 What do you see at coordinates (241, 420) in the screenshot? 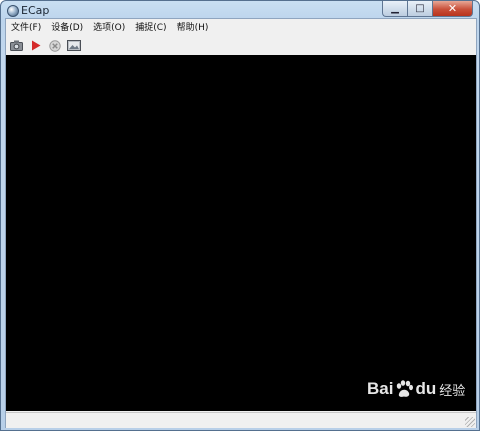
I see `status-bar` at bounding box center [241, 420].